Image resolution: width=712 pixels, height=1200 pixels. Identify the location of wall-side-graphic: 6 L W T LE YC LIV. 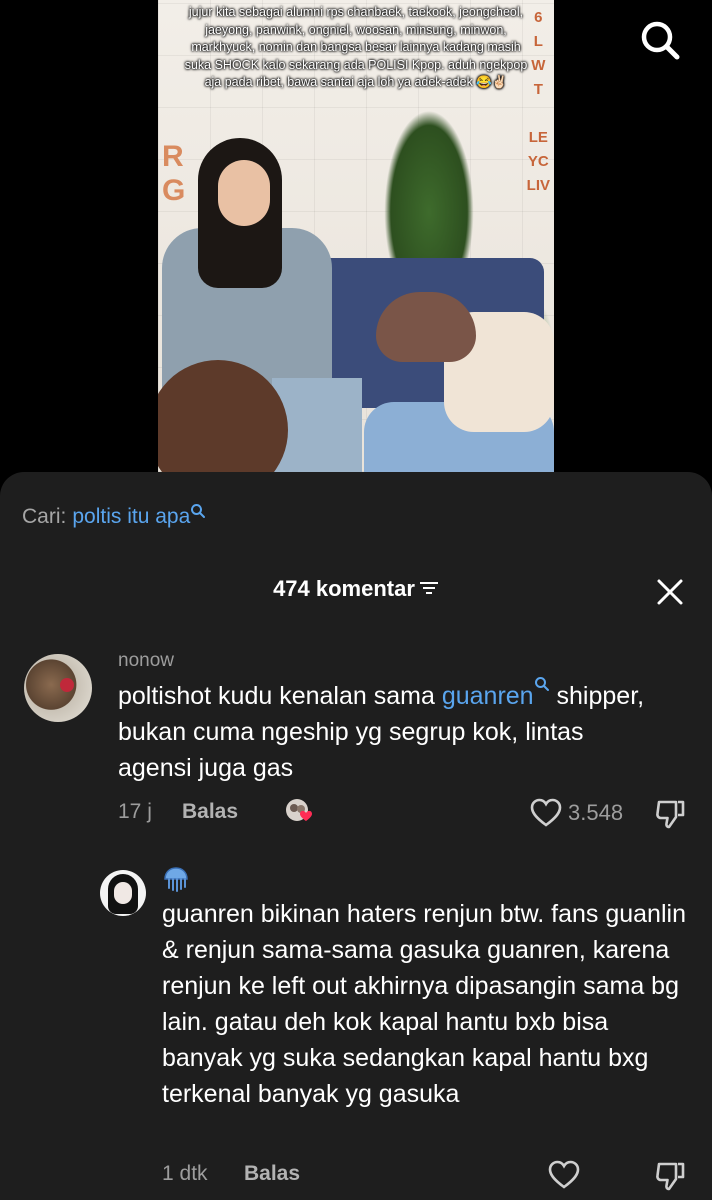
(538, 101).